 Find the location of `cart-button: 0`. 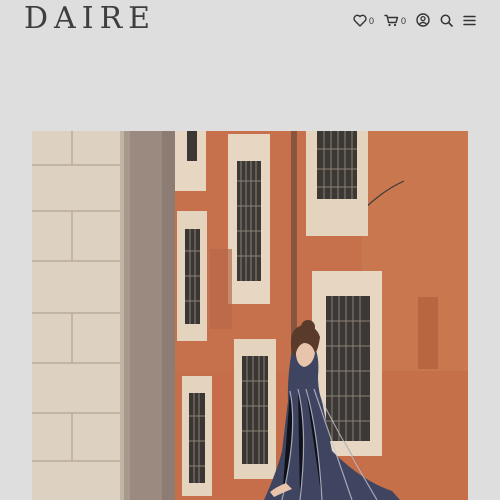

cart-button: 0 is located at coordinates (395, 20).